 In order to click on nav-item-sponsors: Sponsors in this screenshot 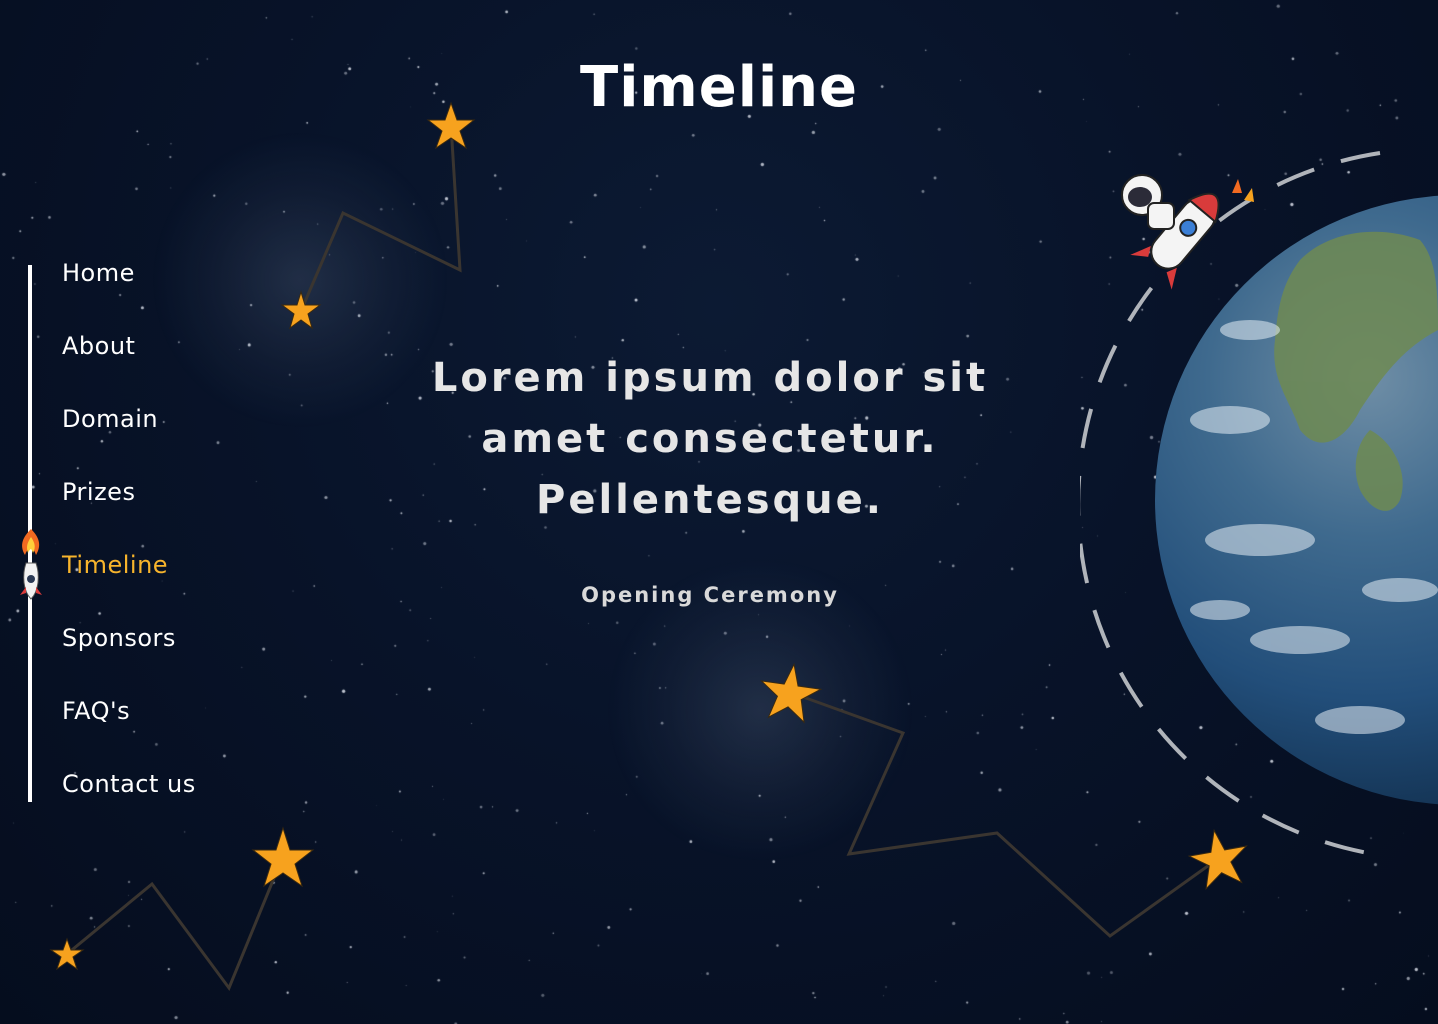, I will do `click(119, 638)`.